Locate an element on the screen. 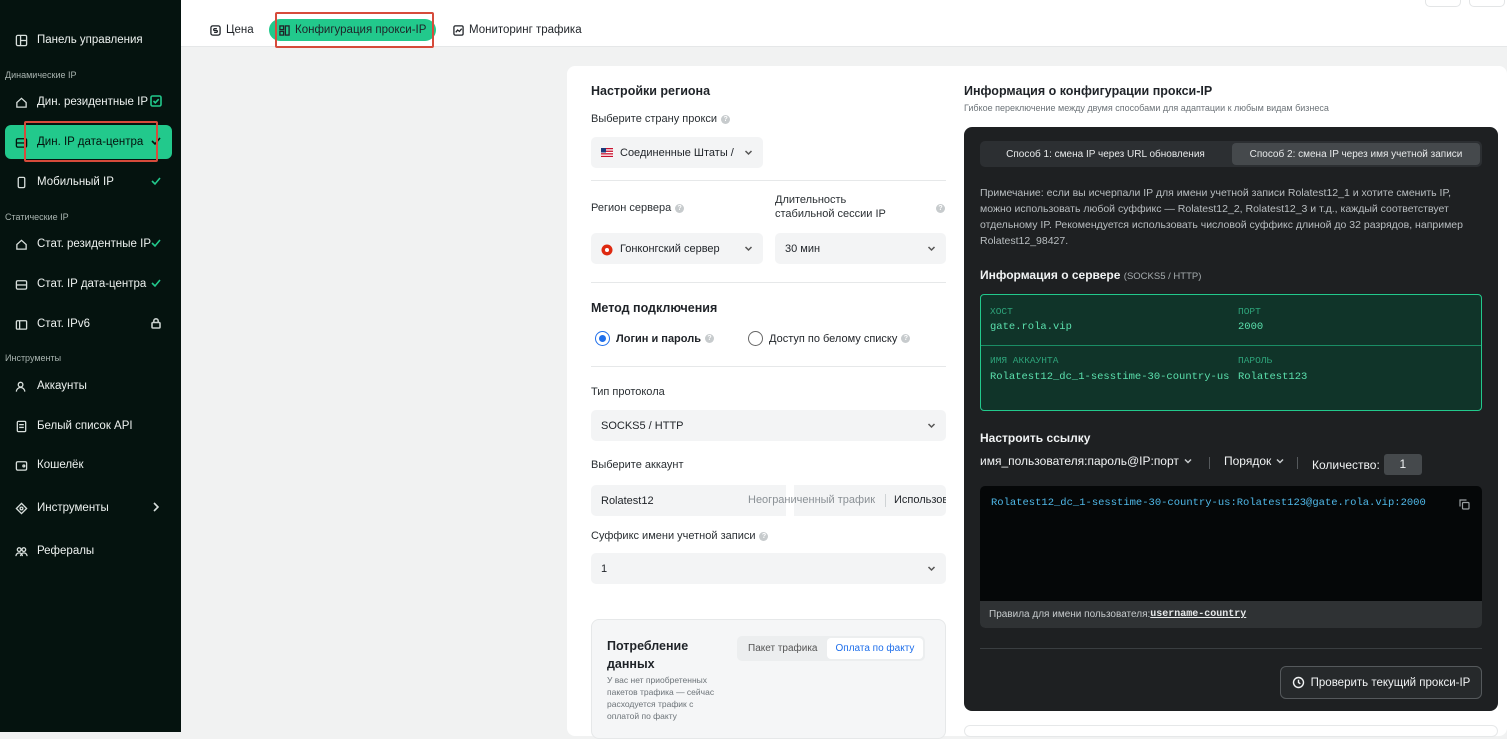 This screenshot has height=739, width=1507. sidebar-item-label: Дин. IP дата-центра is located at coordinates (90, 142).